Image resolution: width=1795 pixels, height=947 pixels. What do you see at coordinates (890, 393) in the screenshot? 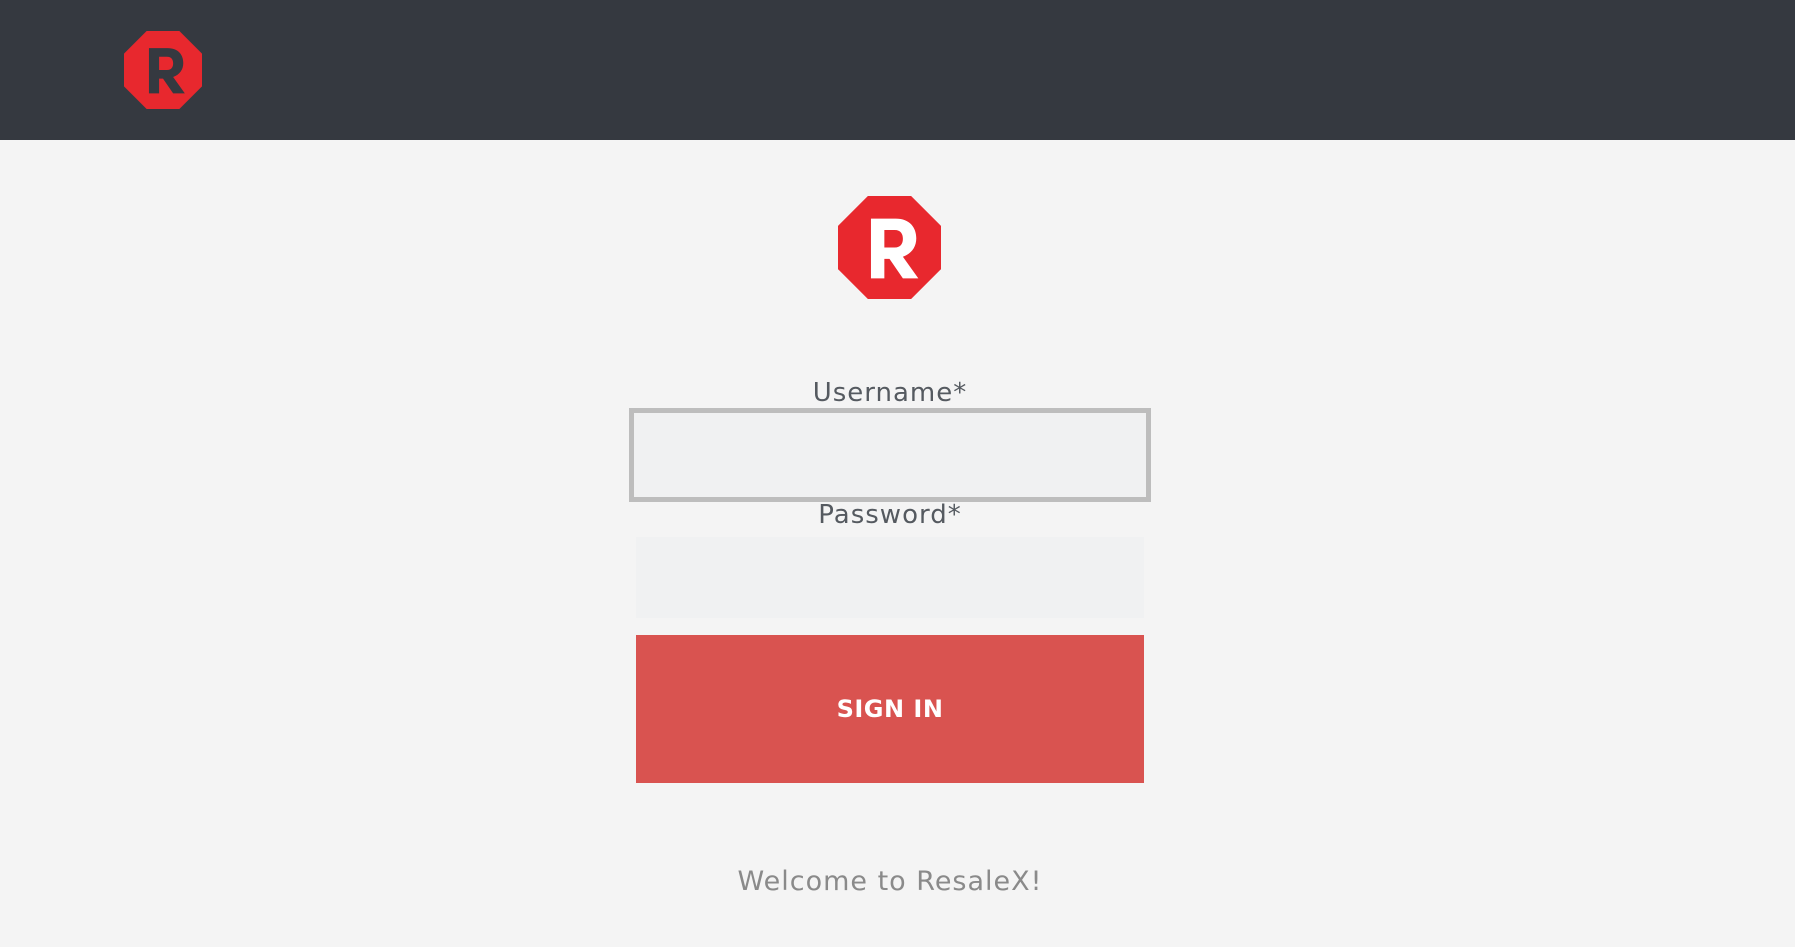
I see `username-label: Username*` at bounding box center [890, 393].